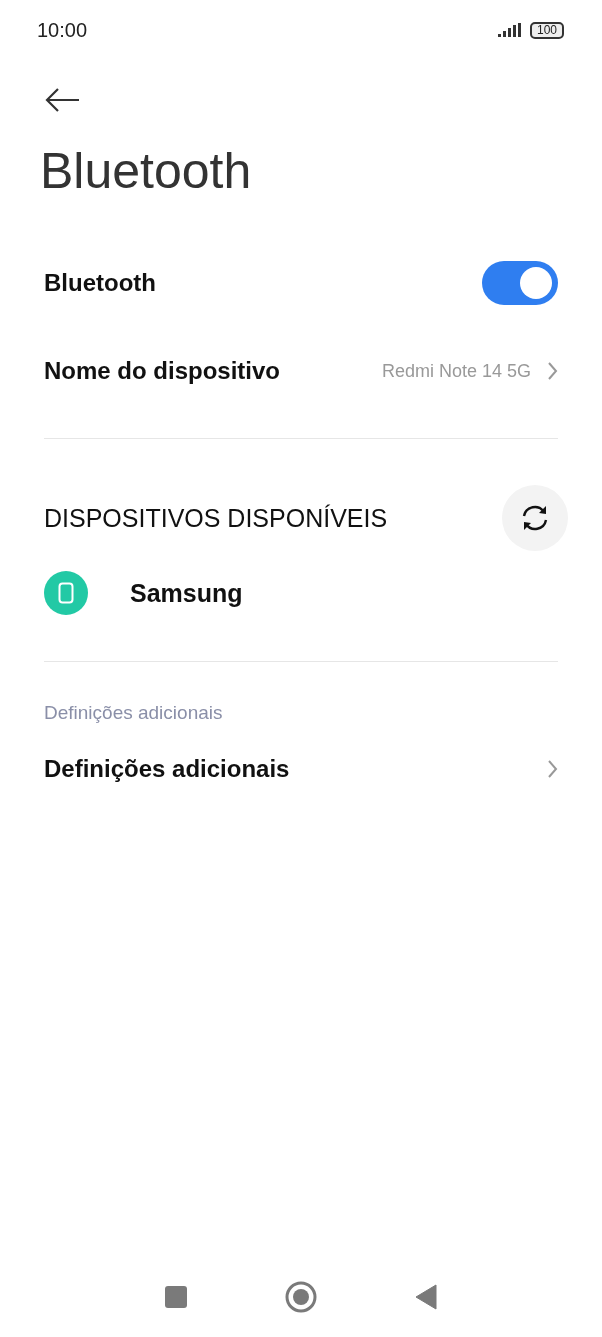 Image resolution: width=602 pixels, height=1337 pixels. I want to click on device-row: Samsung, so click(301, 593).